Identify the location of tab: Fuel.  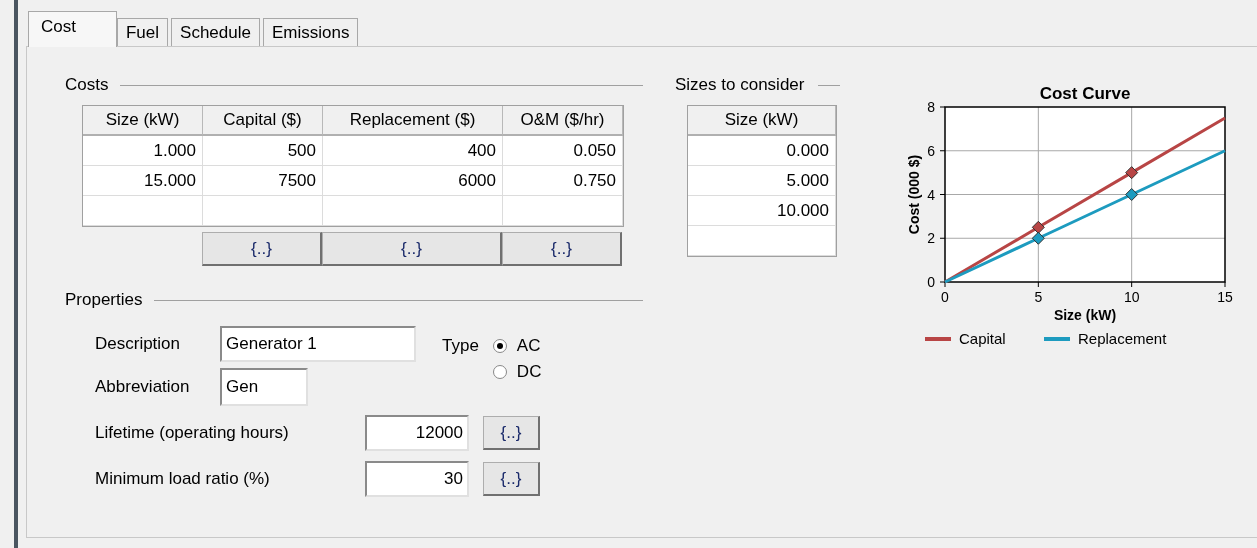
(142, 32).